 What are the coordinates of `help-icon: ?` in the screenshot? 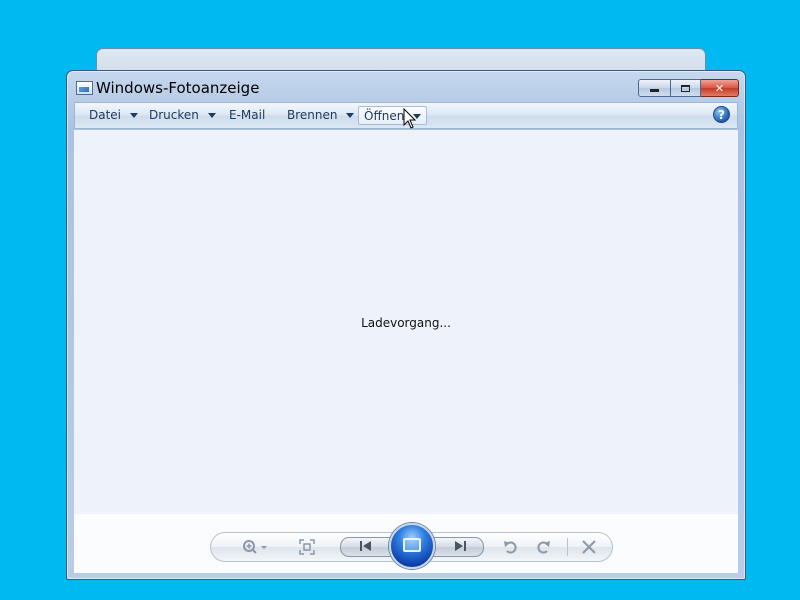 It's located at (721, 114).